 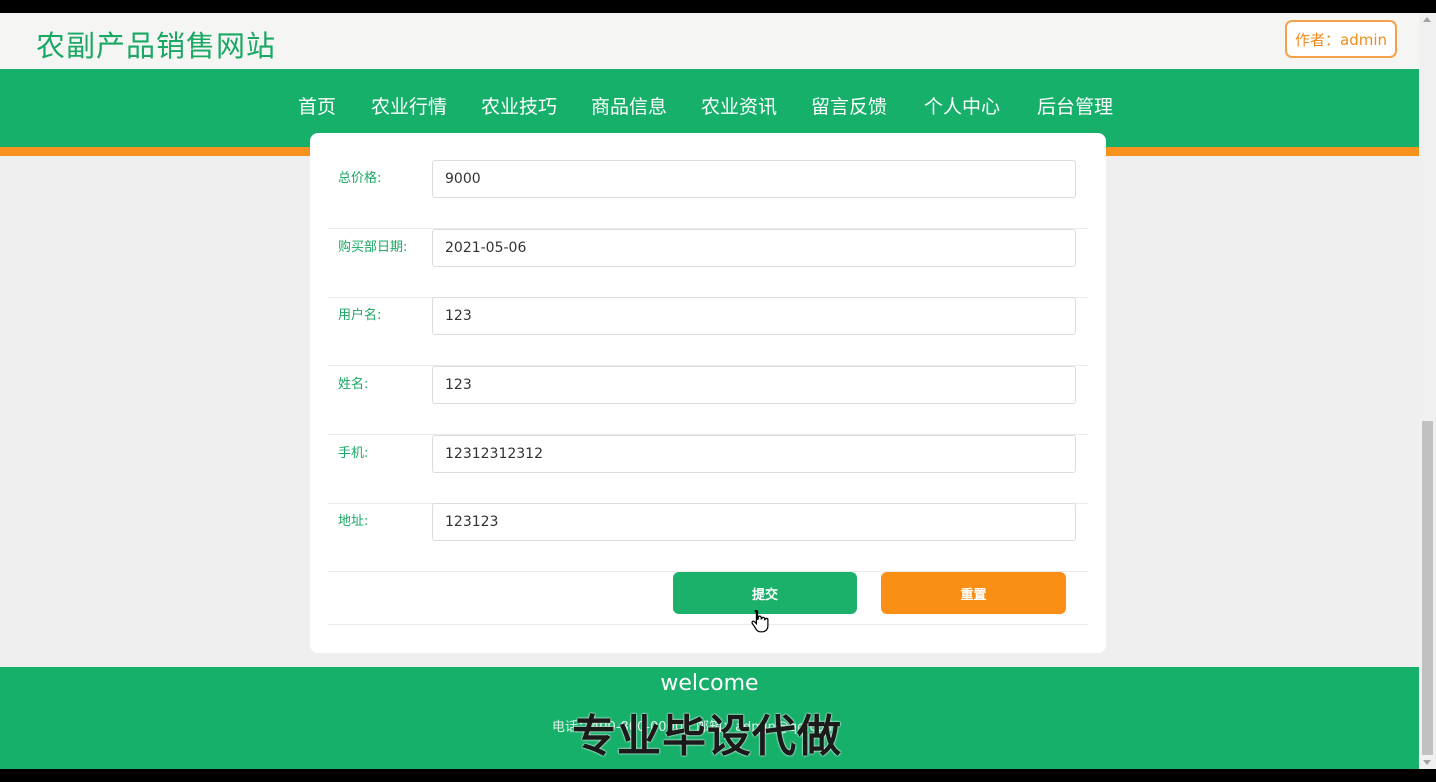 I want to click on phone-input: 12312312312, so click(x=754, y=454).